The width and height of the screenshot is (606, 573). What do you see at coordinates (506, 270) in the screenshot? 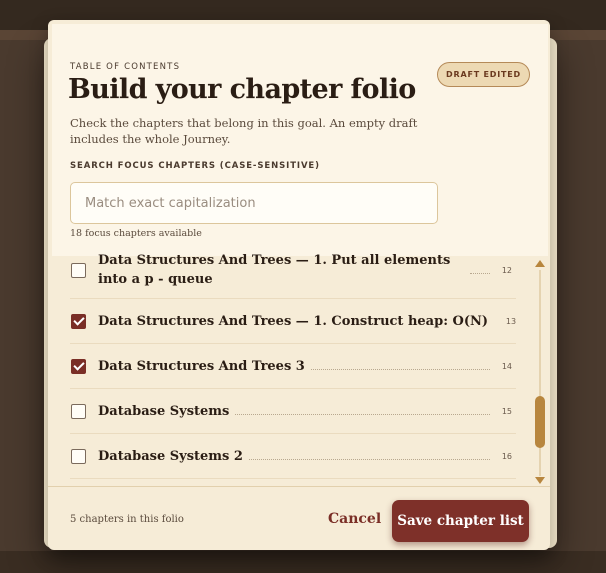
I see `chapter-page: 12` at bounding box center [506, 270].